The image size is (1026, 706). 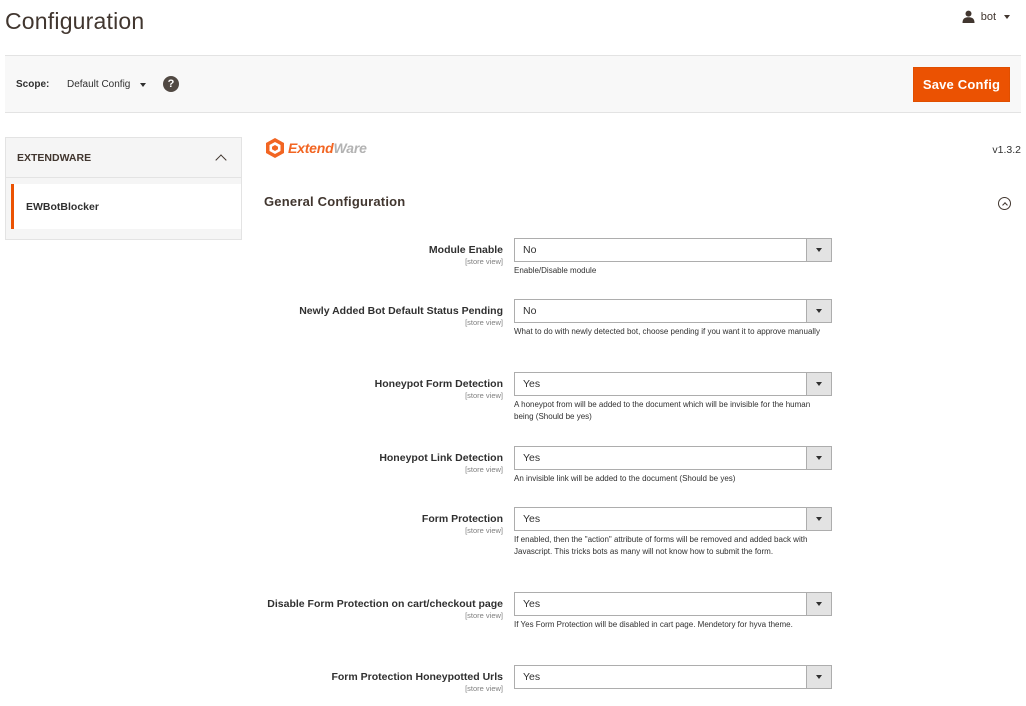 I want to click on scope-label: Scope:, so click(x=33, y=84).